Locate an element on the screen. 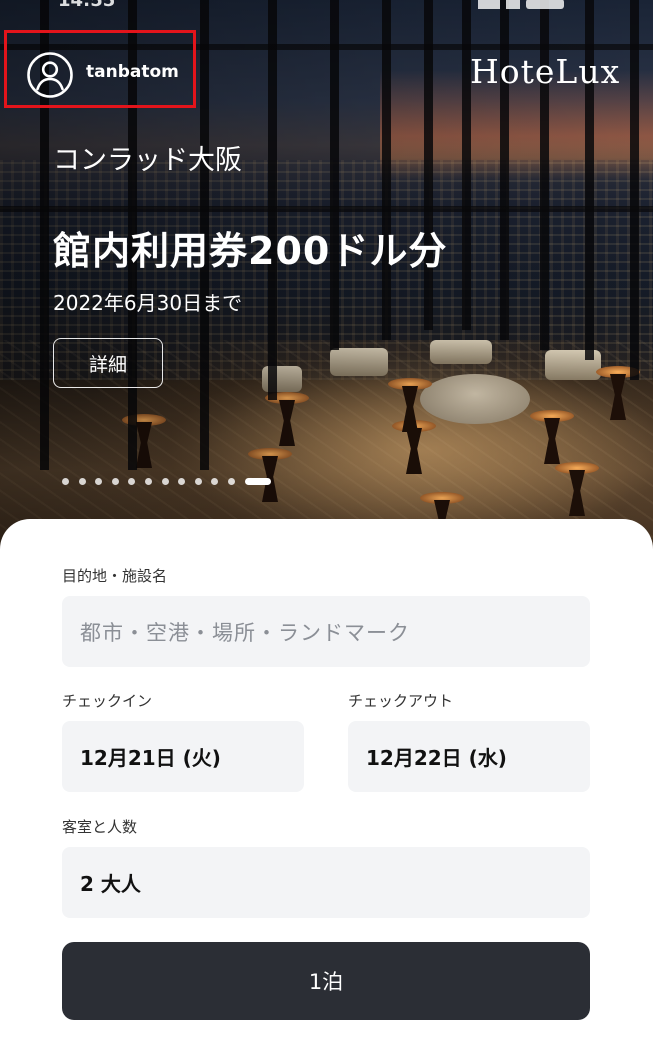  checkin-value: 12月21日 (火) is located at coordinates (150, 758).